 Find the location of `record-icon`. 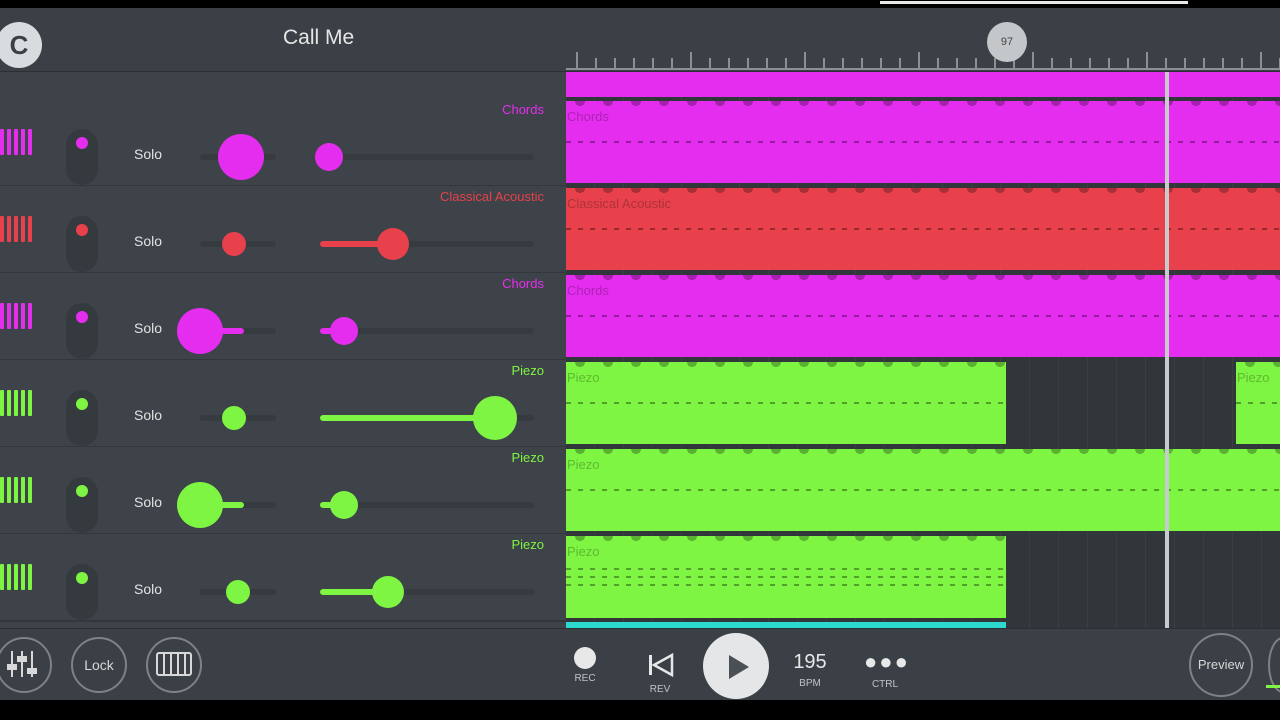

record-icon is located at coordinates (585, 658).